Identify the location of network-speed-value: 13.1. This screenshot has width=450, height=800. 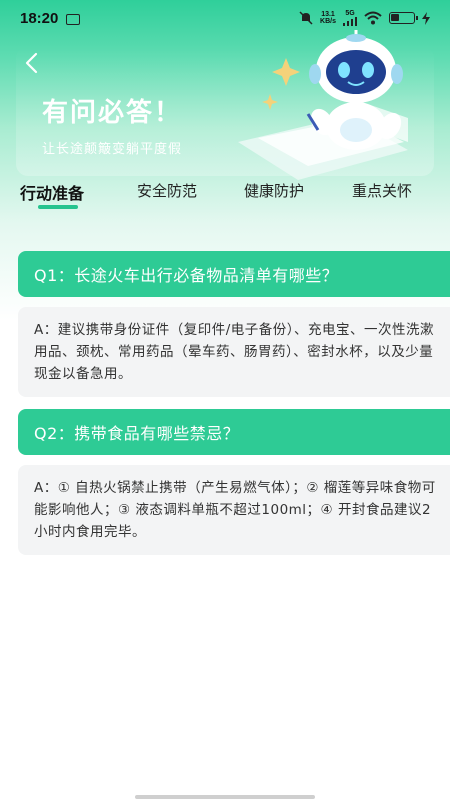
(328, 14).